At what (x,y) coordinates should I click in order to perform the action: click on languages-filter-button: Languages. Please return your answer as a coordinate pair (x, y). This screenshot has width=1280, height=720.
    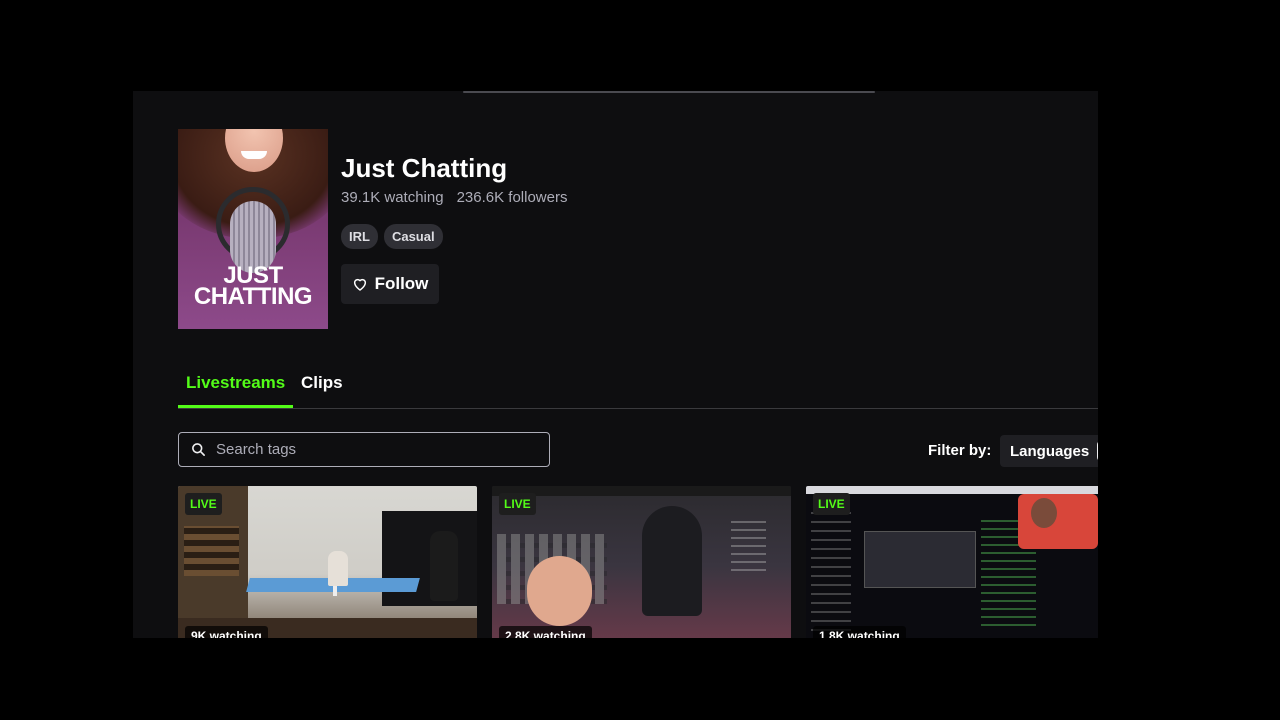
    Looking at the image, I should click on (1049, 451).